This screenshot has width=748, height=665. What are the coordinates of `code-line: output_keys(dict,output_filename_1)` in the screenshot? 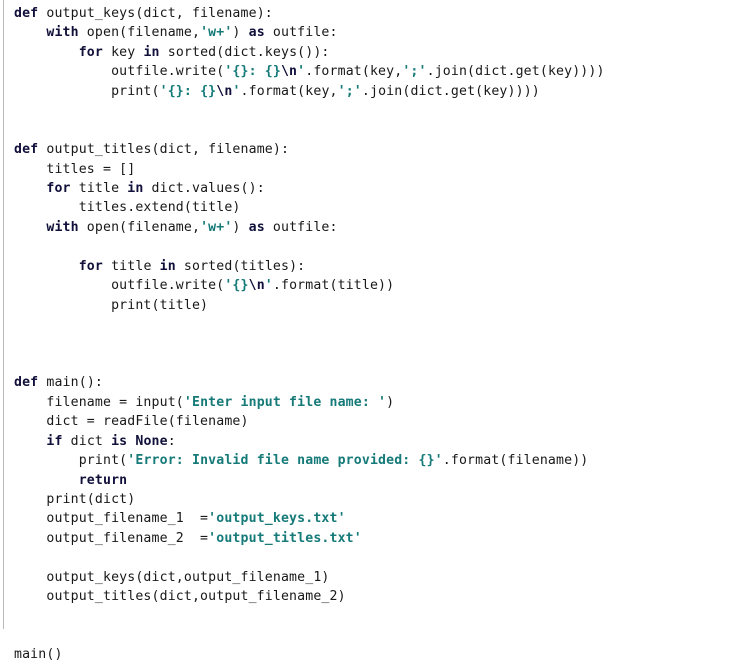 It's located at (381, 577).